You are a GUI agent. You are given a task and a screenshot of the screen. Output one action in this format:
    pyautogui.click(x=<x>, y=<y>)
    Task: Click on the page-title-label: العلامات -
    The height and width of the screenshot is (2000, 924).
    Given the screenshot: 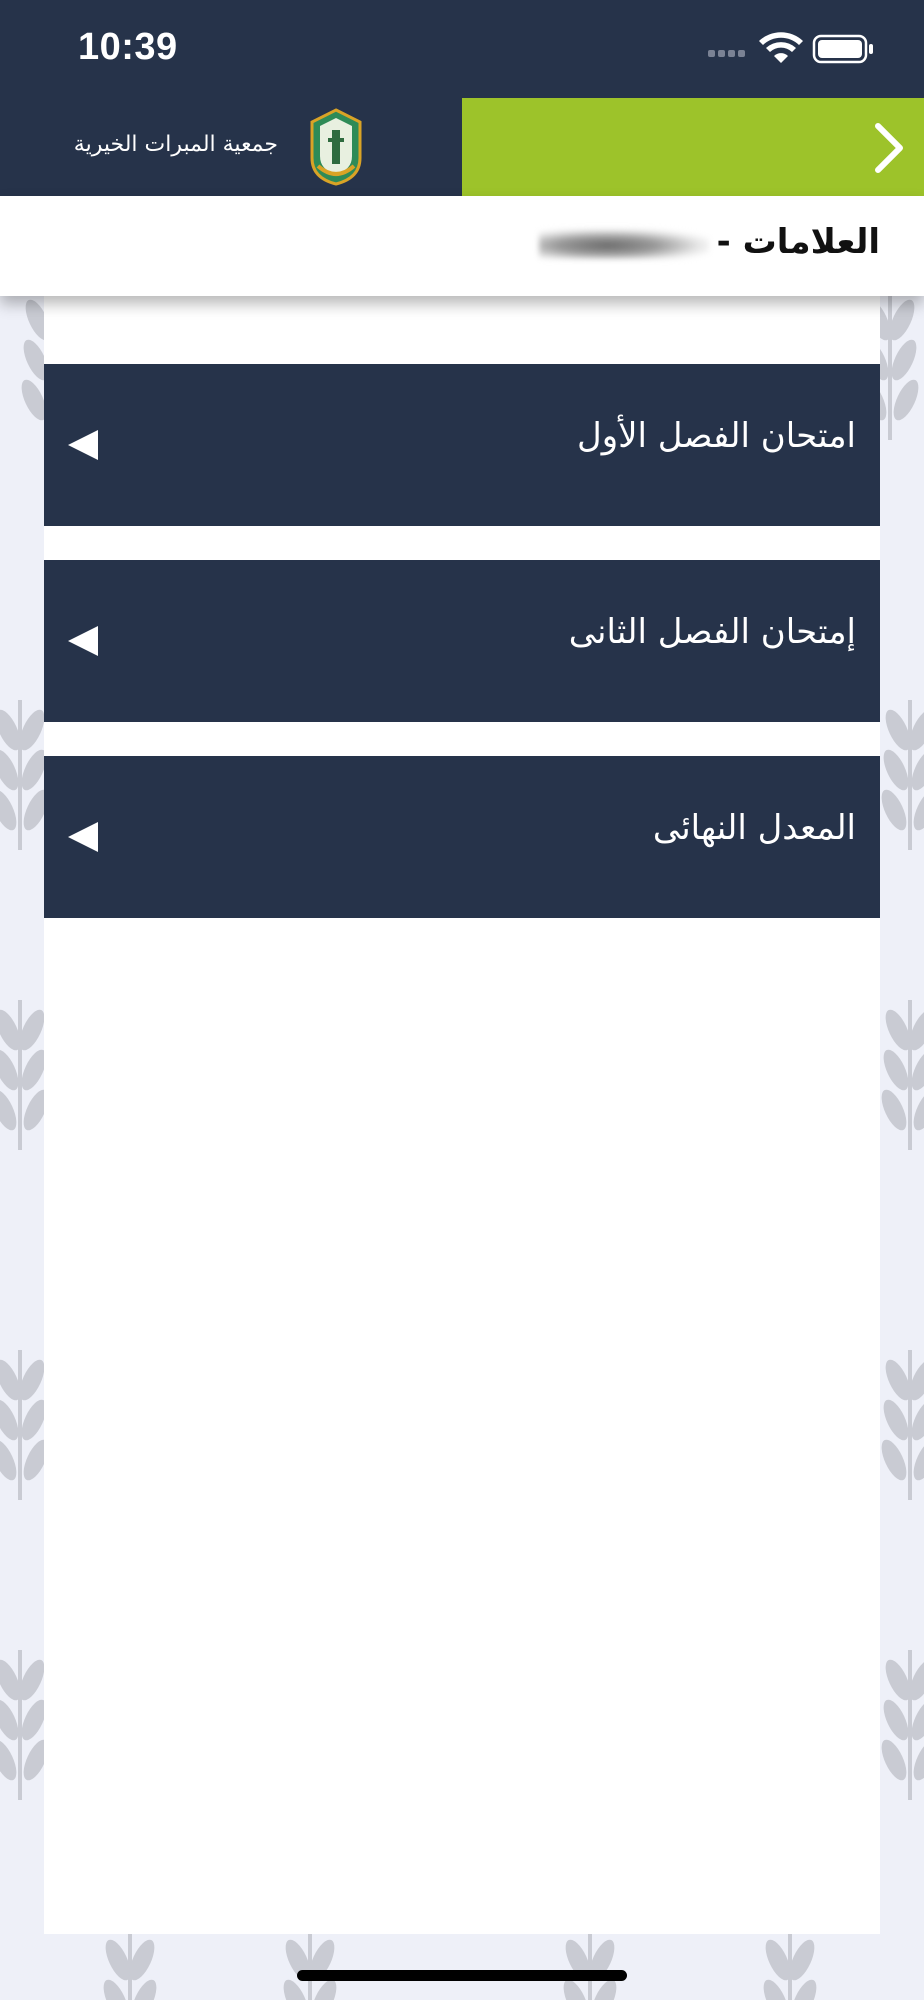 What is the action you would take?
    pyautogui.click(x=798, y=242)
    